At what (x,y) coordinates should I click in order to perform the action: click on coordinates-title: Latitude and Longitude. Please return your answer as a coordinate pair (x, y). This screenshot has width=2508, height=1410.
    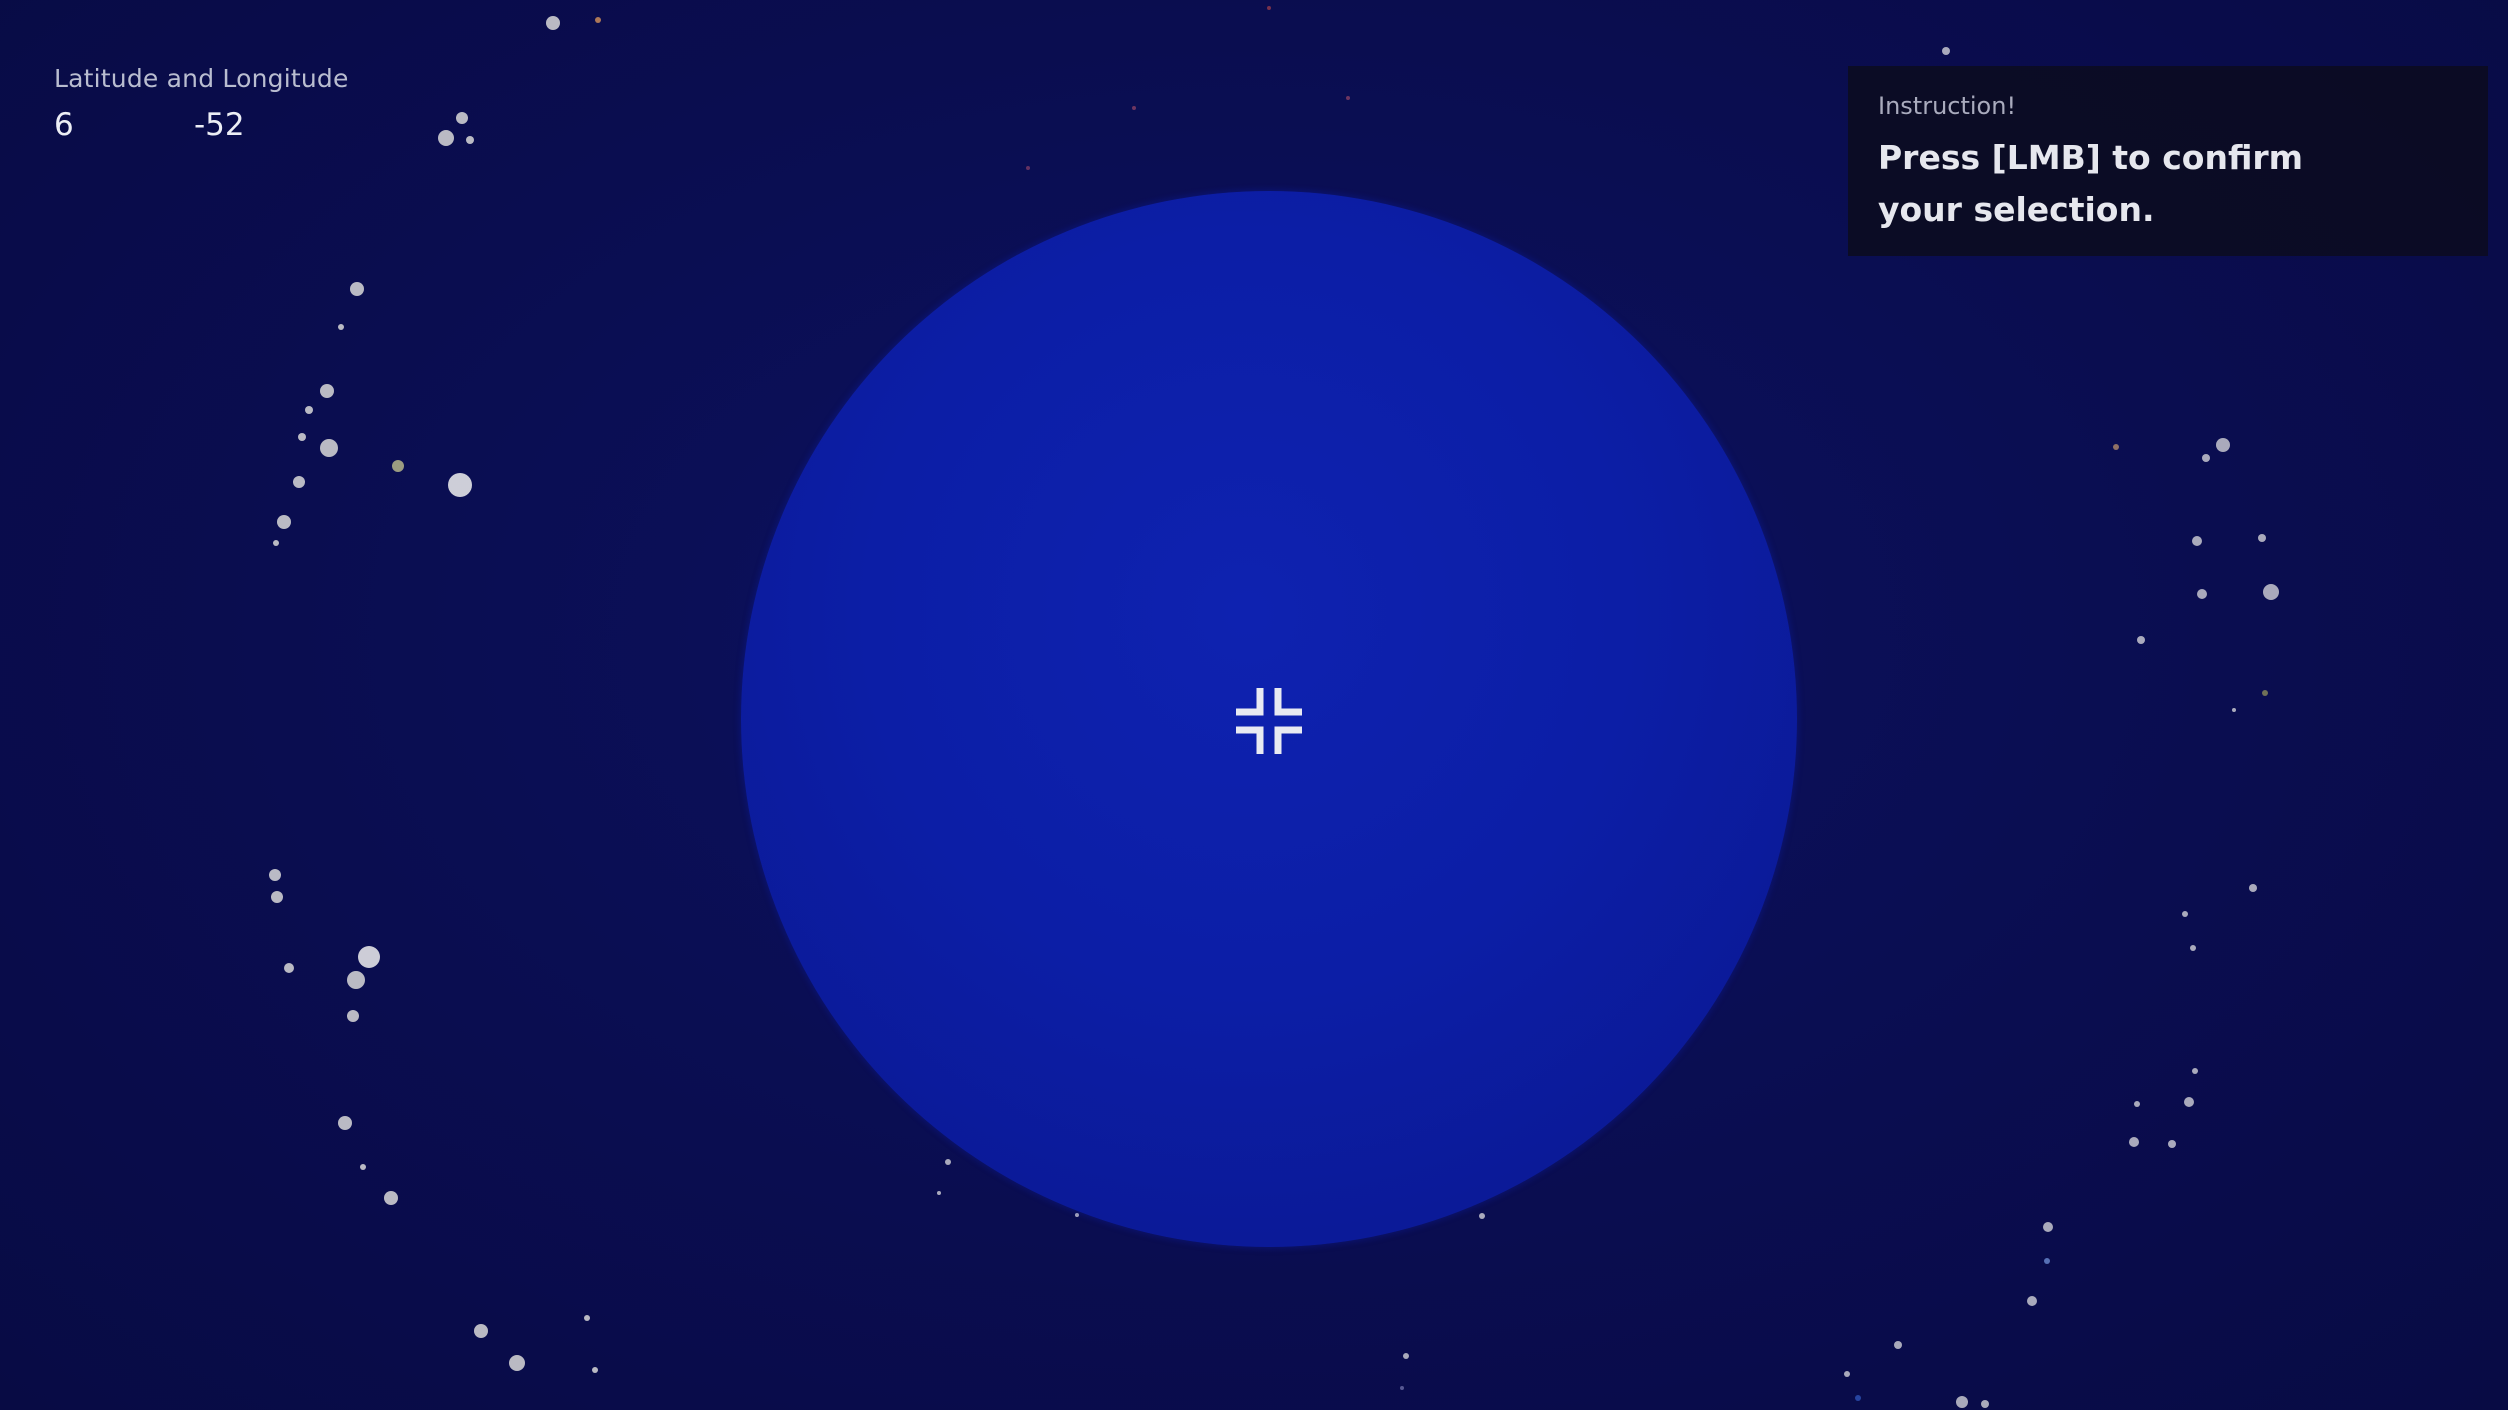
    Looking at the image, I should click on (201, 78).